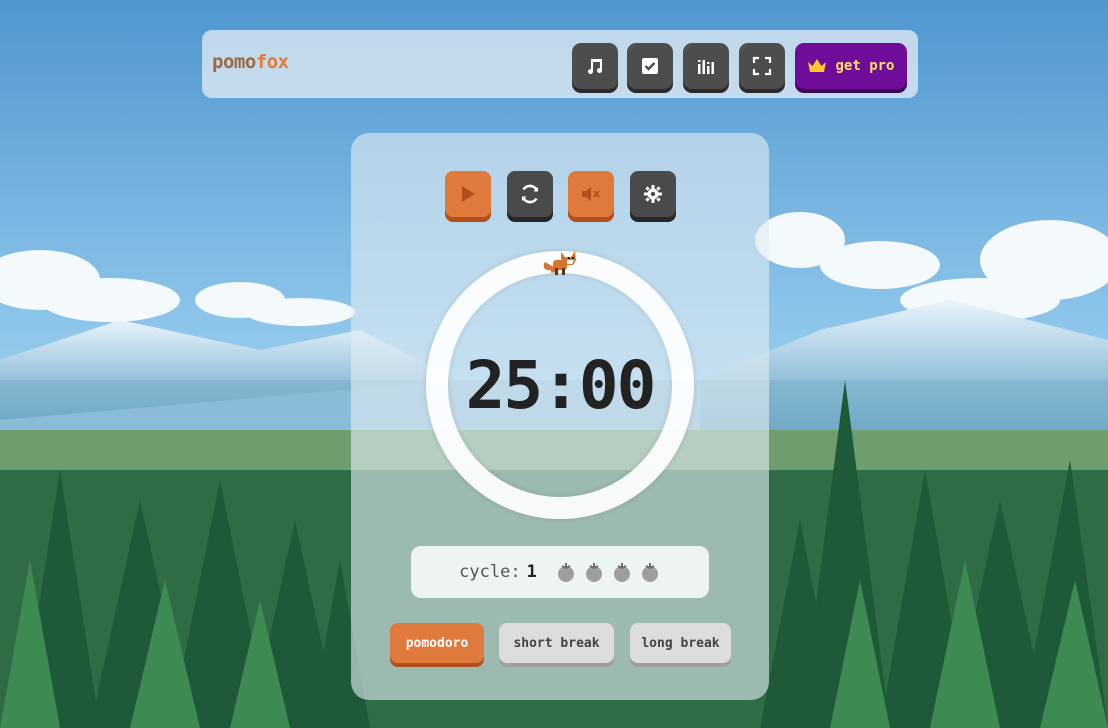 The image size is (1108, 728). I want to click on long-break-mode-button: long break, so click(680, 643).